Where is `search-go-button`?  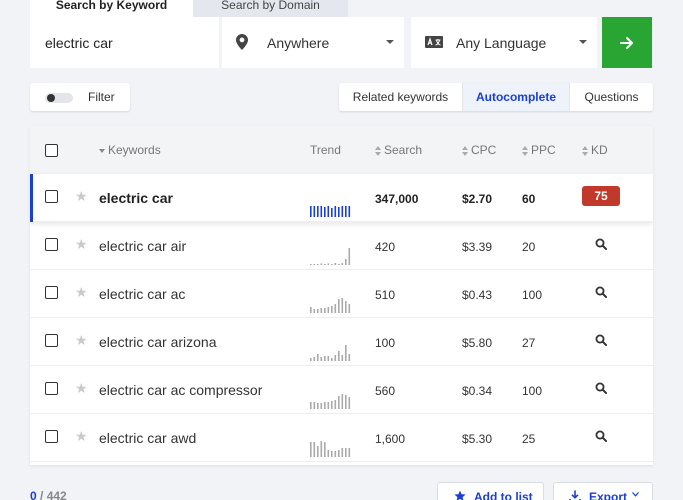 search-go-button is located at coordinates (627, 42).